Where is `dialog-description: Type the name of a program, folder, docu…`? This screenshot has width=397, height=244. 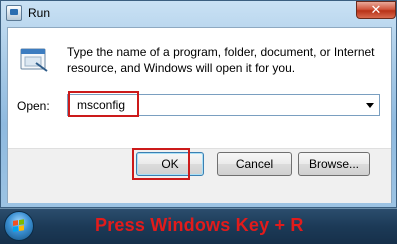 dialog-description: Type the name of a program, folder, docu… is located at coordinates (221, 60).